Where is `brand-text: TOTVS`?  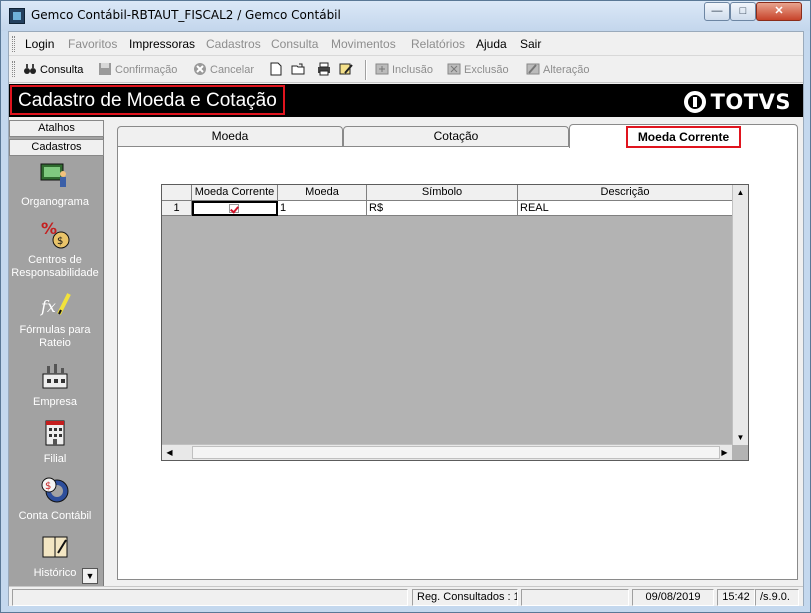 brand-text: TOTVS is located at coordinates (750, 102).